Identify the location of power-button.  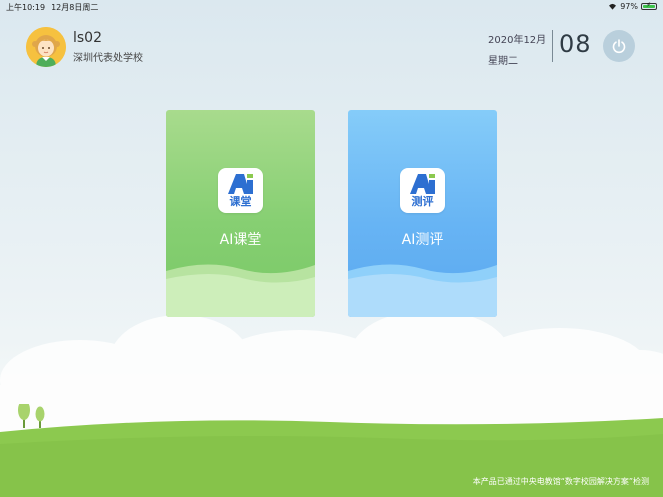
(619, 46).